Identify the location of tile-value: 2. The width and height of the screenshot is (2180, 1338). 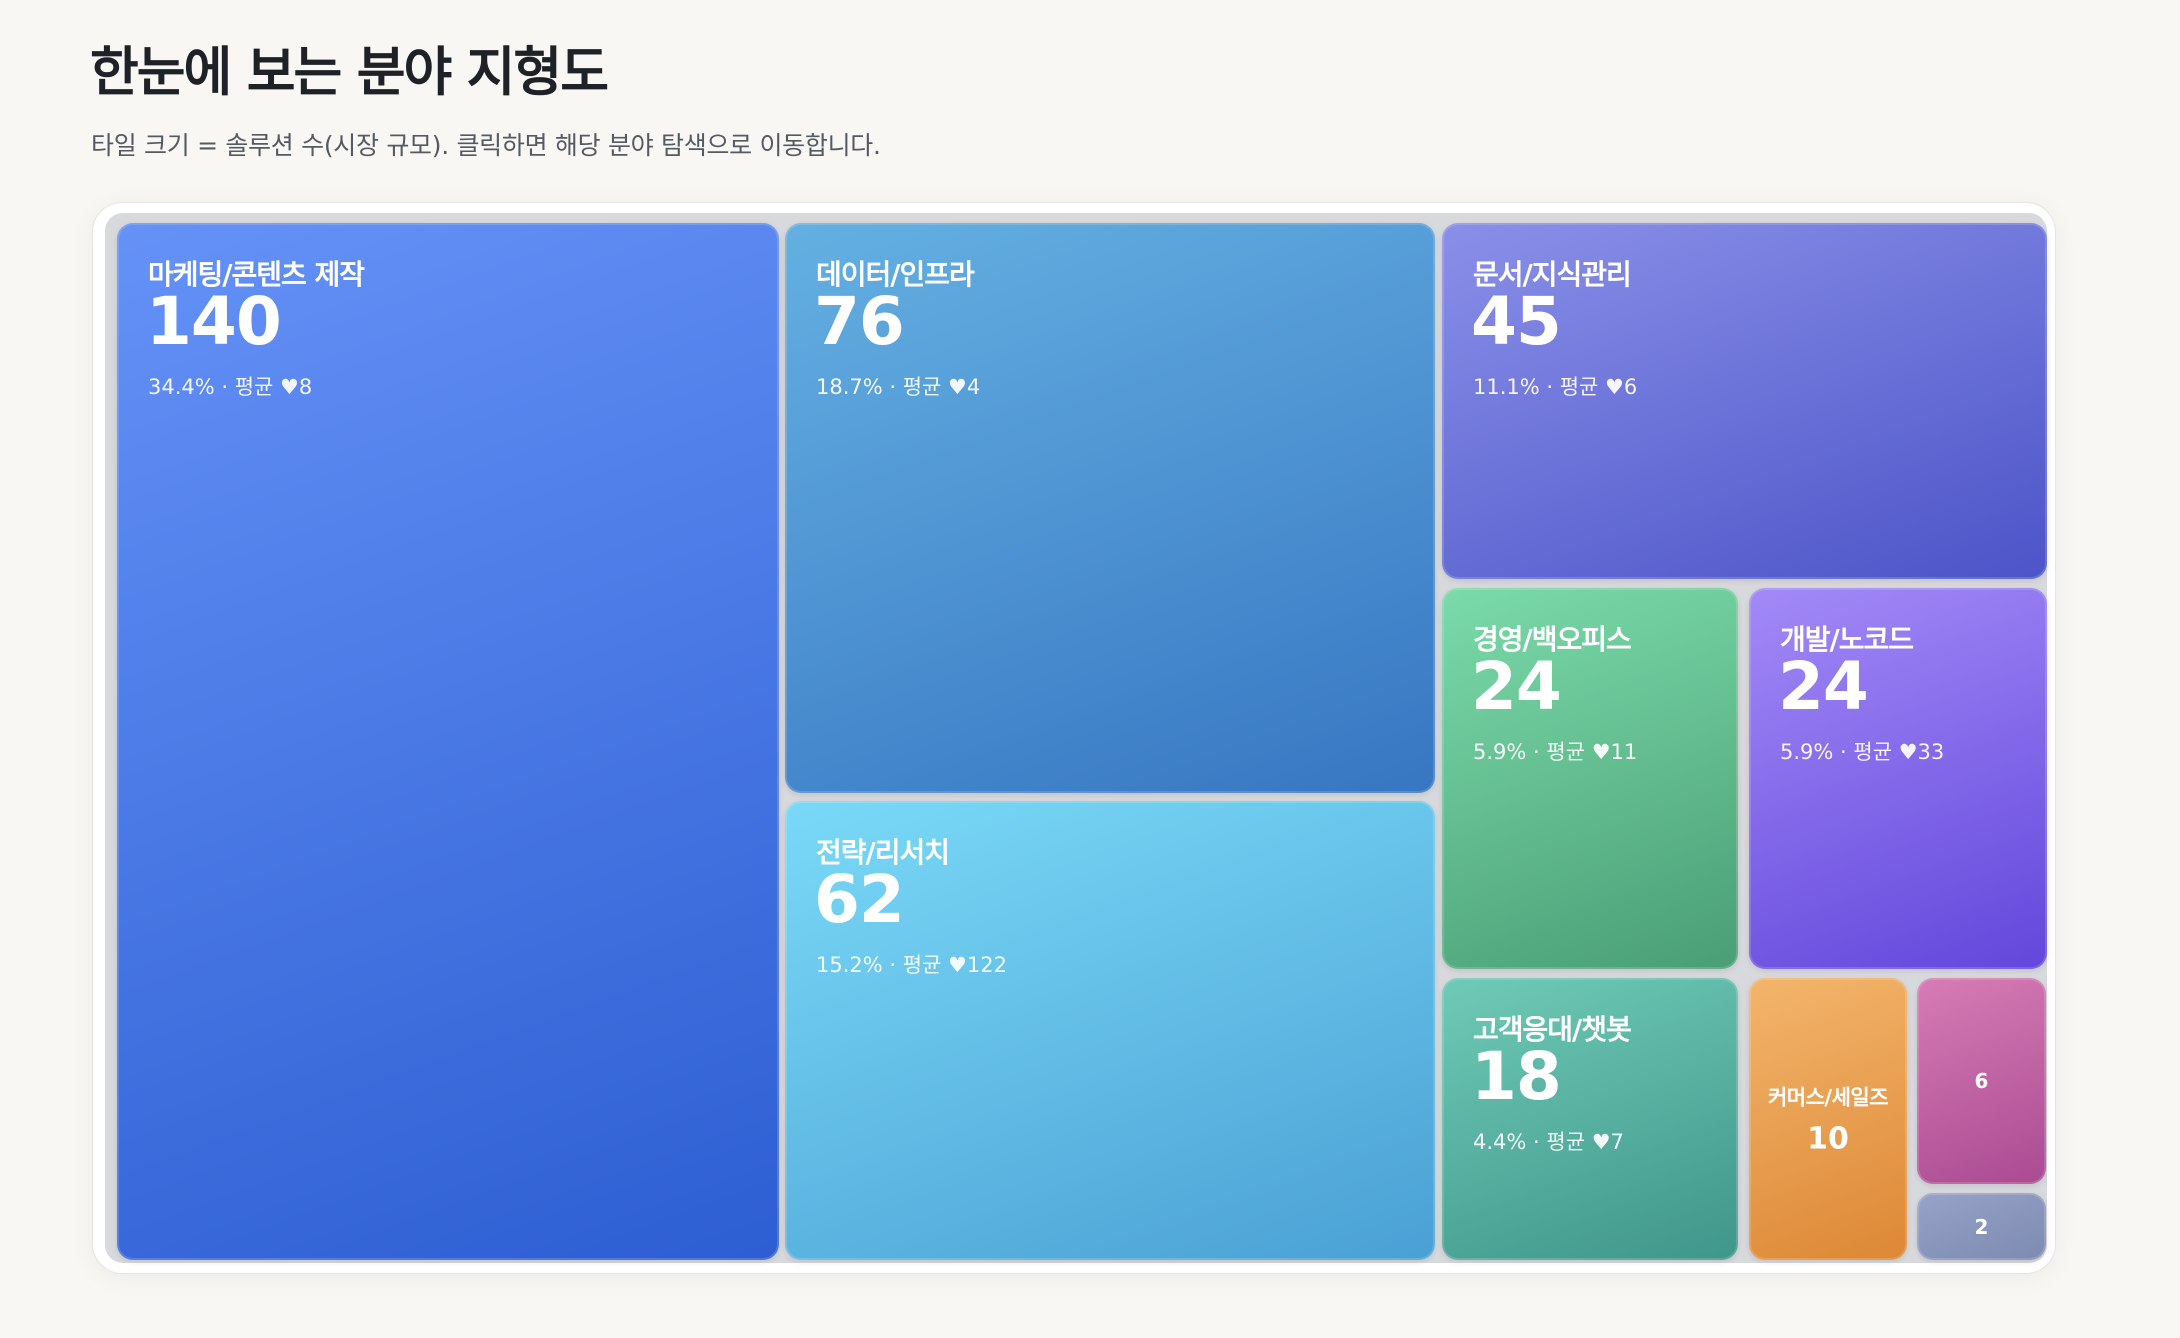
(1981, 1226).